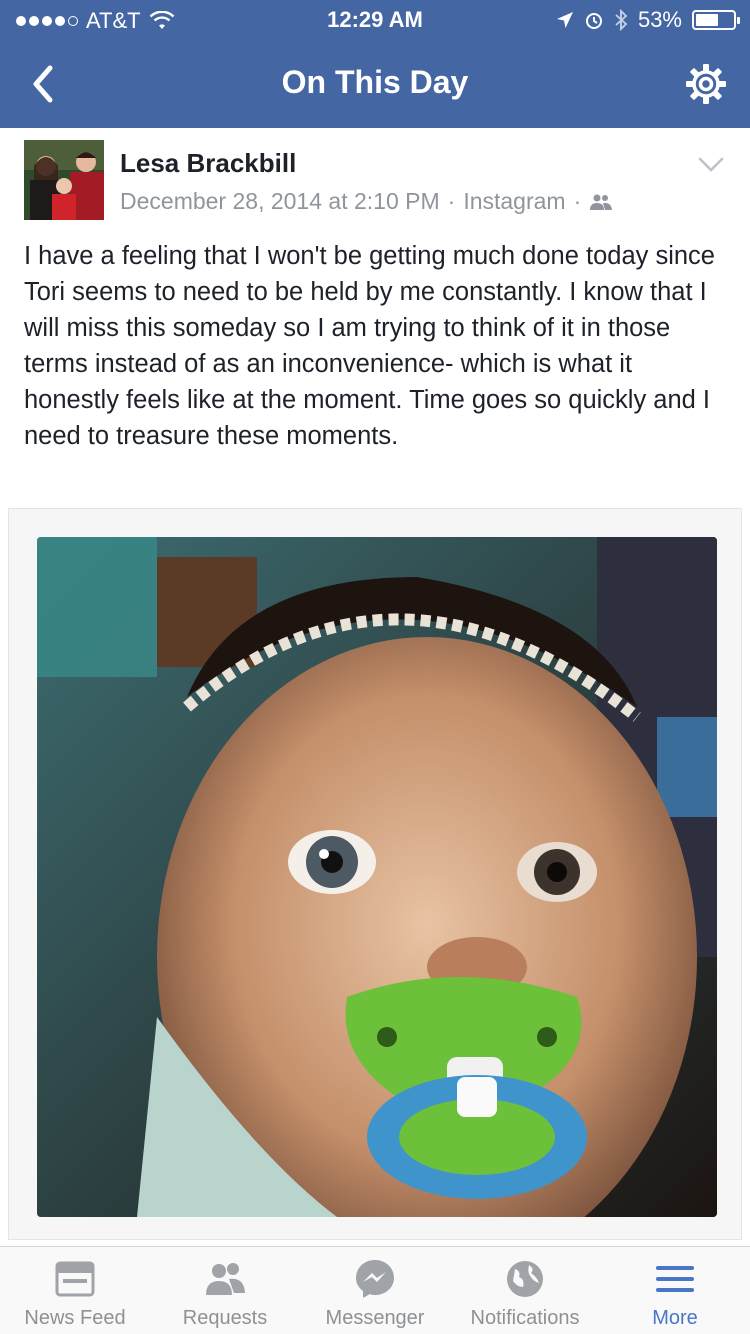  I want to click on messenger-icon, so click(375, 1279).